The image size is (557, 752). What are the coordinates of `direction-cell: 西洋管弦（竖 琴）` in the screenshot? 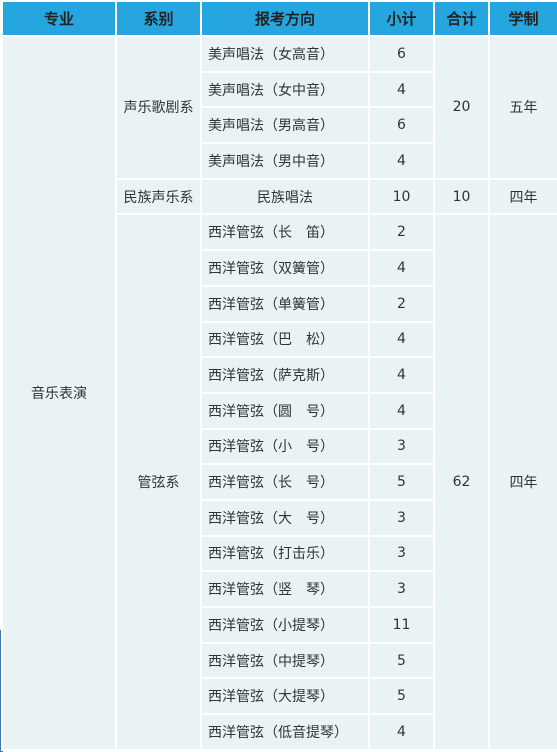 It's located at (285, 589).